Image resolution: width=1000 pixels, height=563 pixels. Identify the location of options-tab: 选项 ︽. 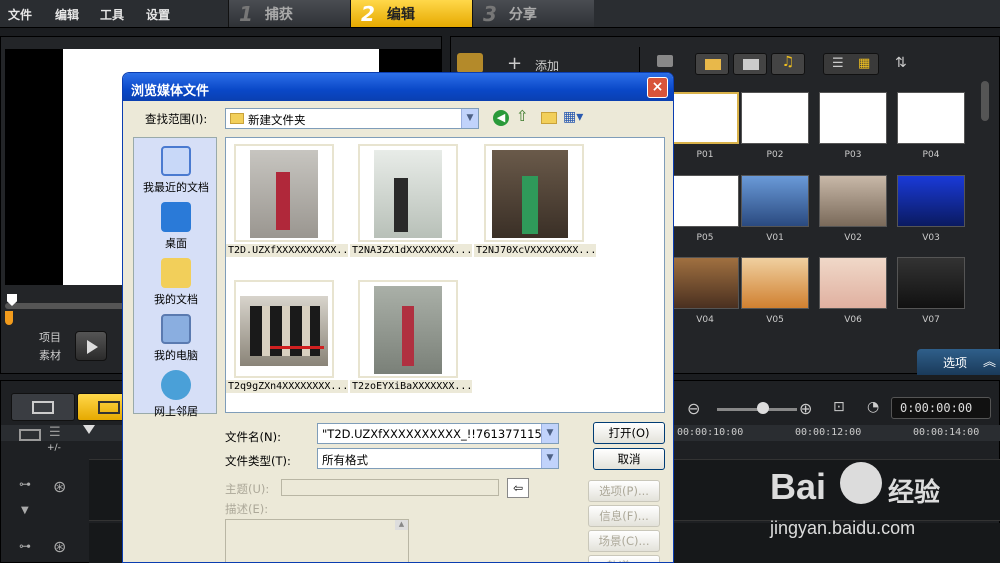
(958, 362).